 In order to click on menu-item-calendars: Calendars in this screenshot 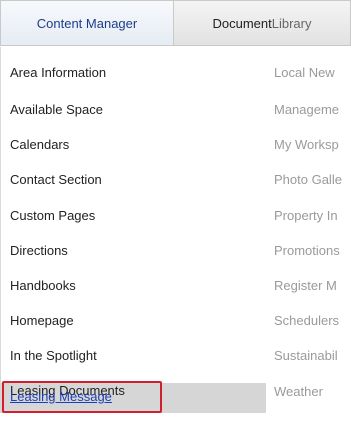, I will do `click(39, 144)`.